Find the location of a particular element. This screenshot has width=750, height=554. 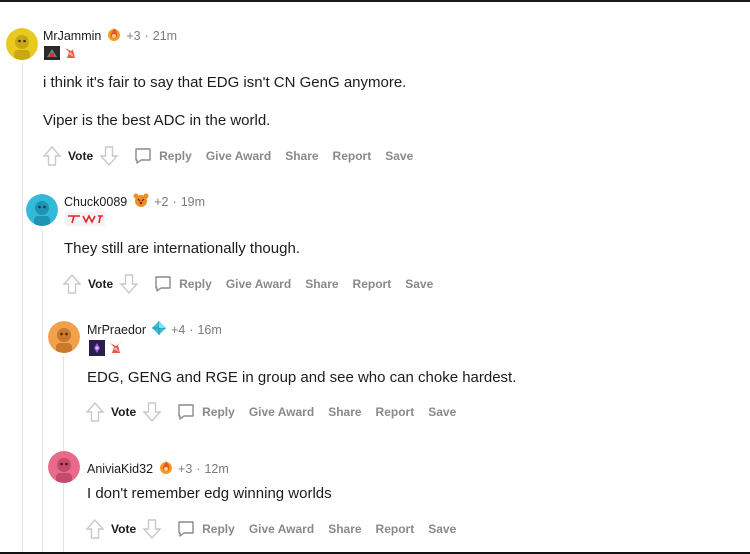

username: Chuck0089 is located at coordinates (95, 202).